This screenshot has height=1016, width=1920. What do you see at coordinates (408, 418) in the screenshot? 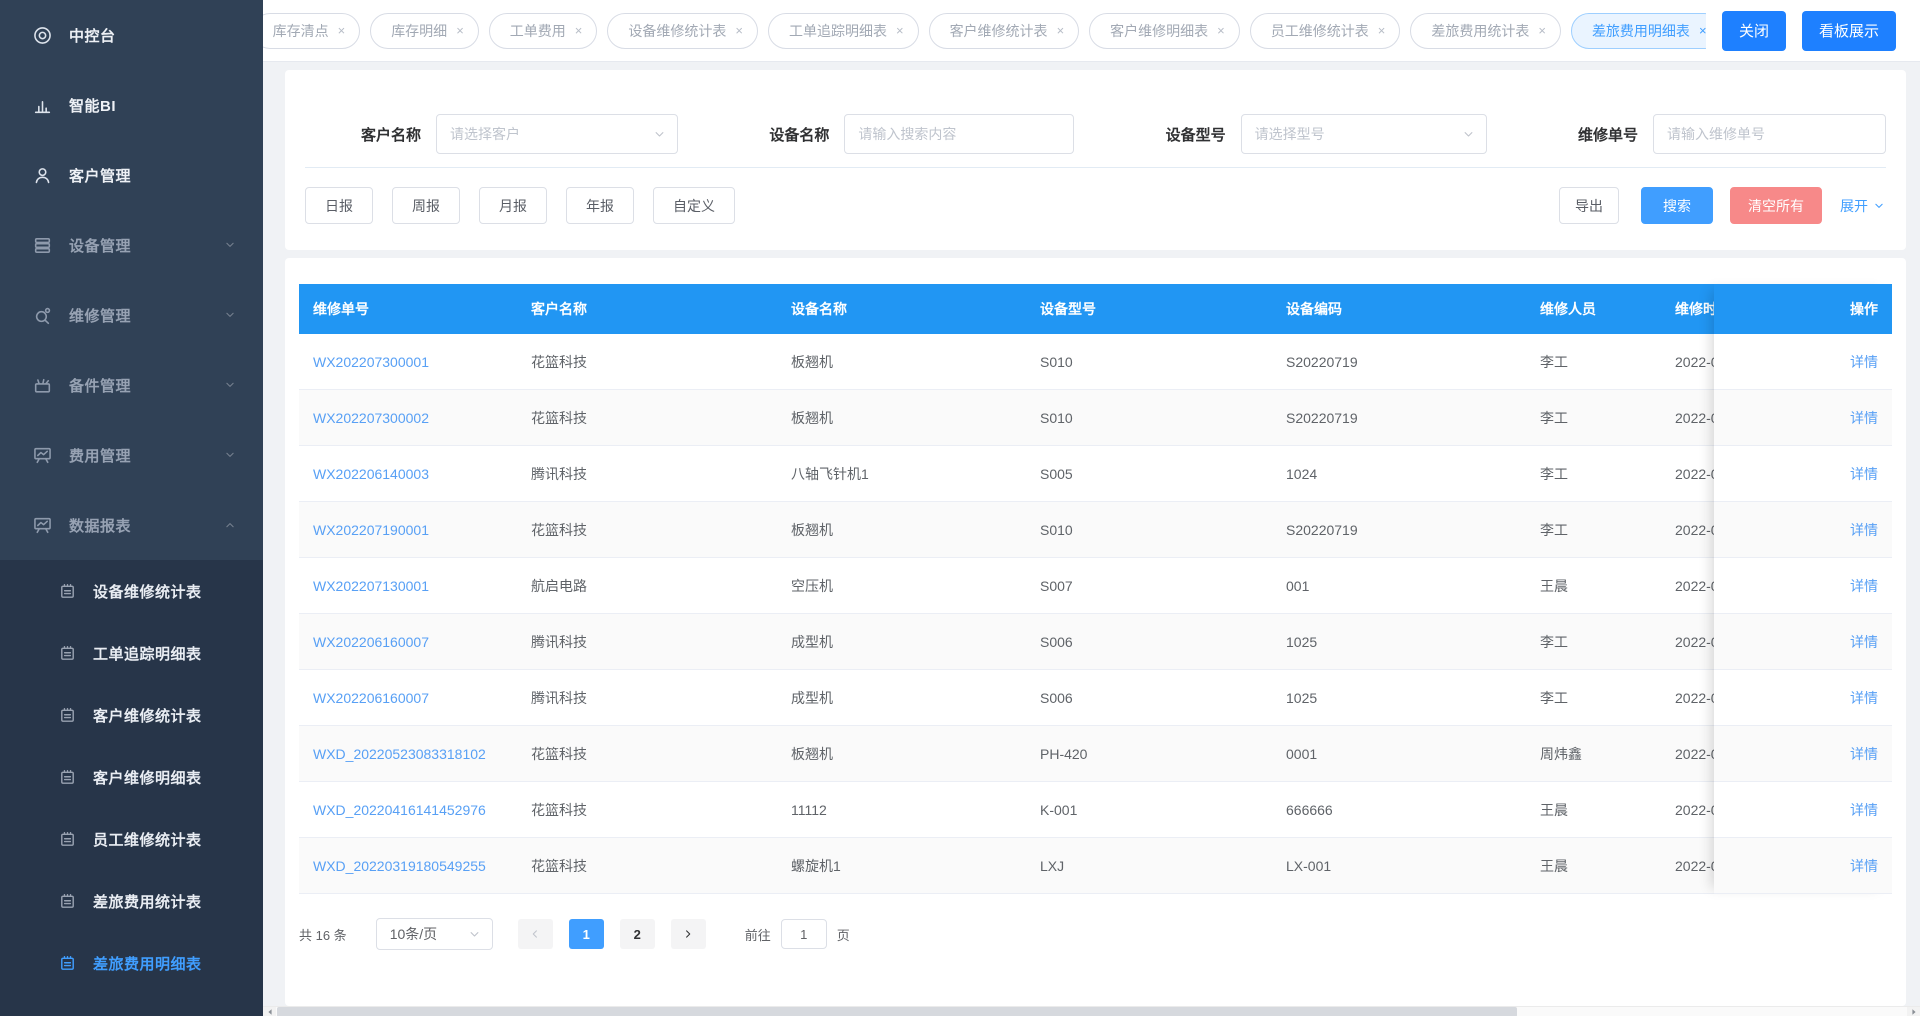
I see `order-no-link: WX202207300002` at bounding box center [408, 418].